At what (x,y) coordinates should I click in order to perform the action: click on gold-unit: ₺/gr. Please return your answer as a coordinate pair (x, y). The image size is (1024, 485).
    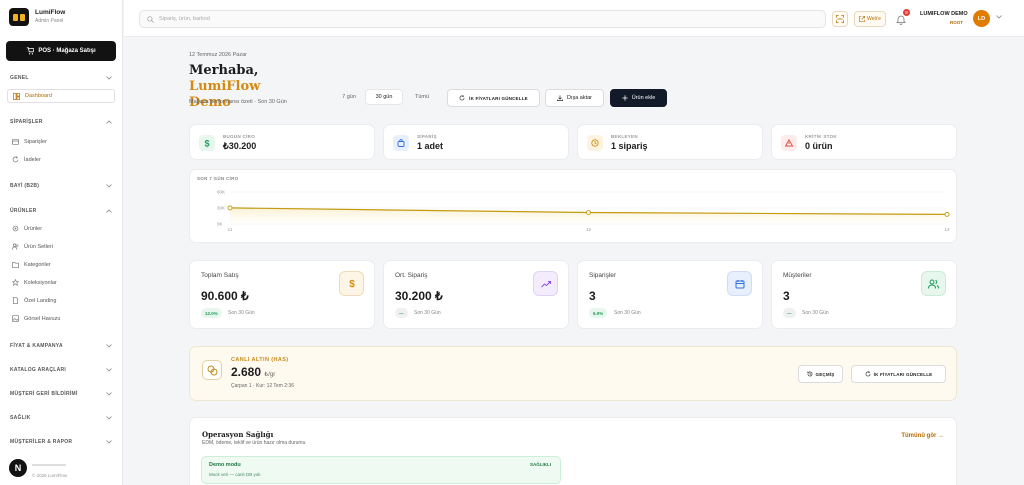
    Looking at the image, I should click on (270, 375).